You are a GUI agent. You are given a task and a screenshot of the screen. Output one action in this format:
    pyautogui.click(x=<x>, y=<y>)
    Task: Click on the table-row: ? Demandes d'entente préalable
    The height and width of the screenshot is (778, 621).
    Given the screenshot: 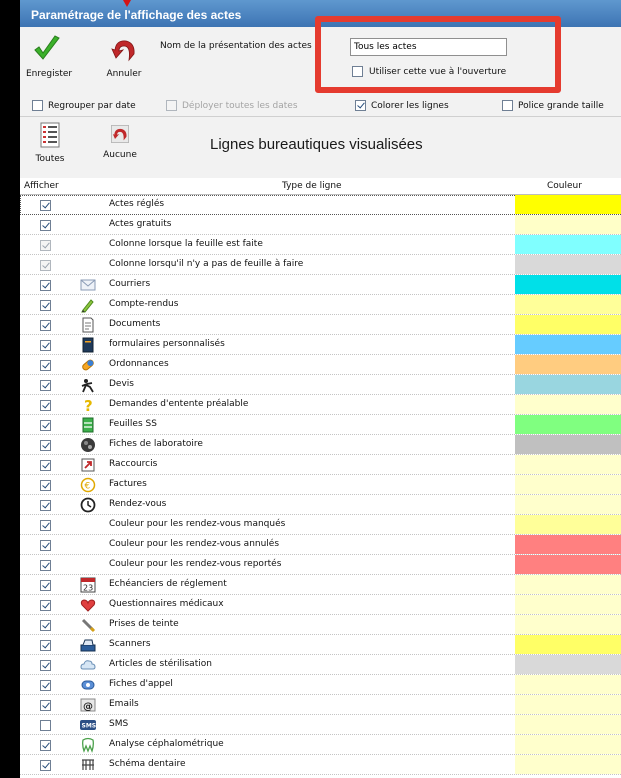 What is the action you would take?
    pyautogui.click(x=320, y=405)
    